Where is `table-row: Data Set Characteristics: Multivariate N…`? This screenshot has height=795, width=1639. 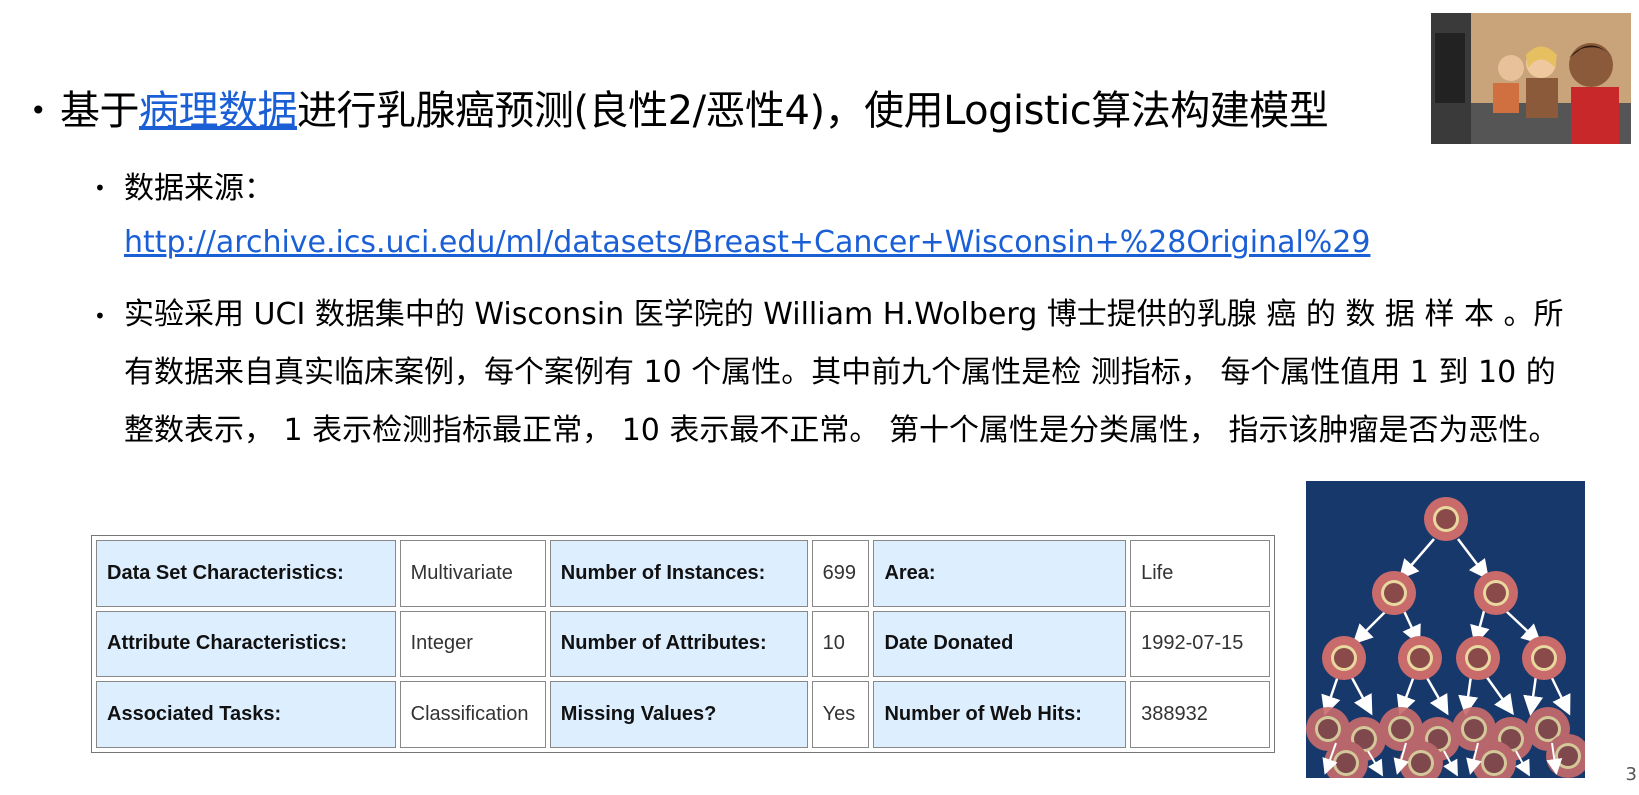
table-row: Data Set Characteristics: Multivariate N… is located at coordinates (683, 573).